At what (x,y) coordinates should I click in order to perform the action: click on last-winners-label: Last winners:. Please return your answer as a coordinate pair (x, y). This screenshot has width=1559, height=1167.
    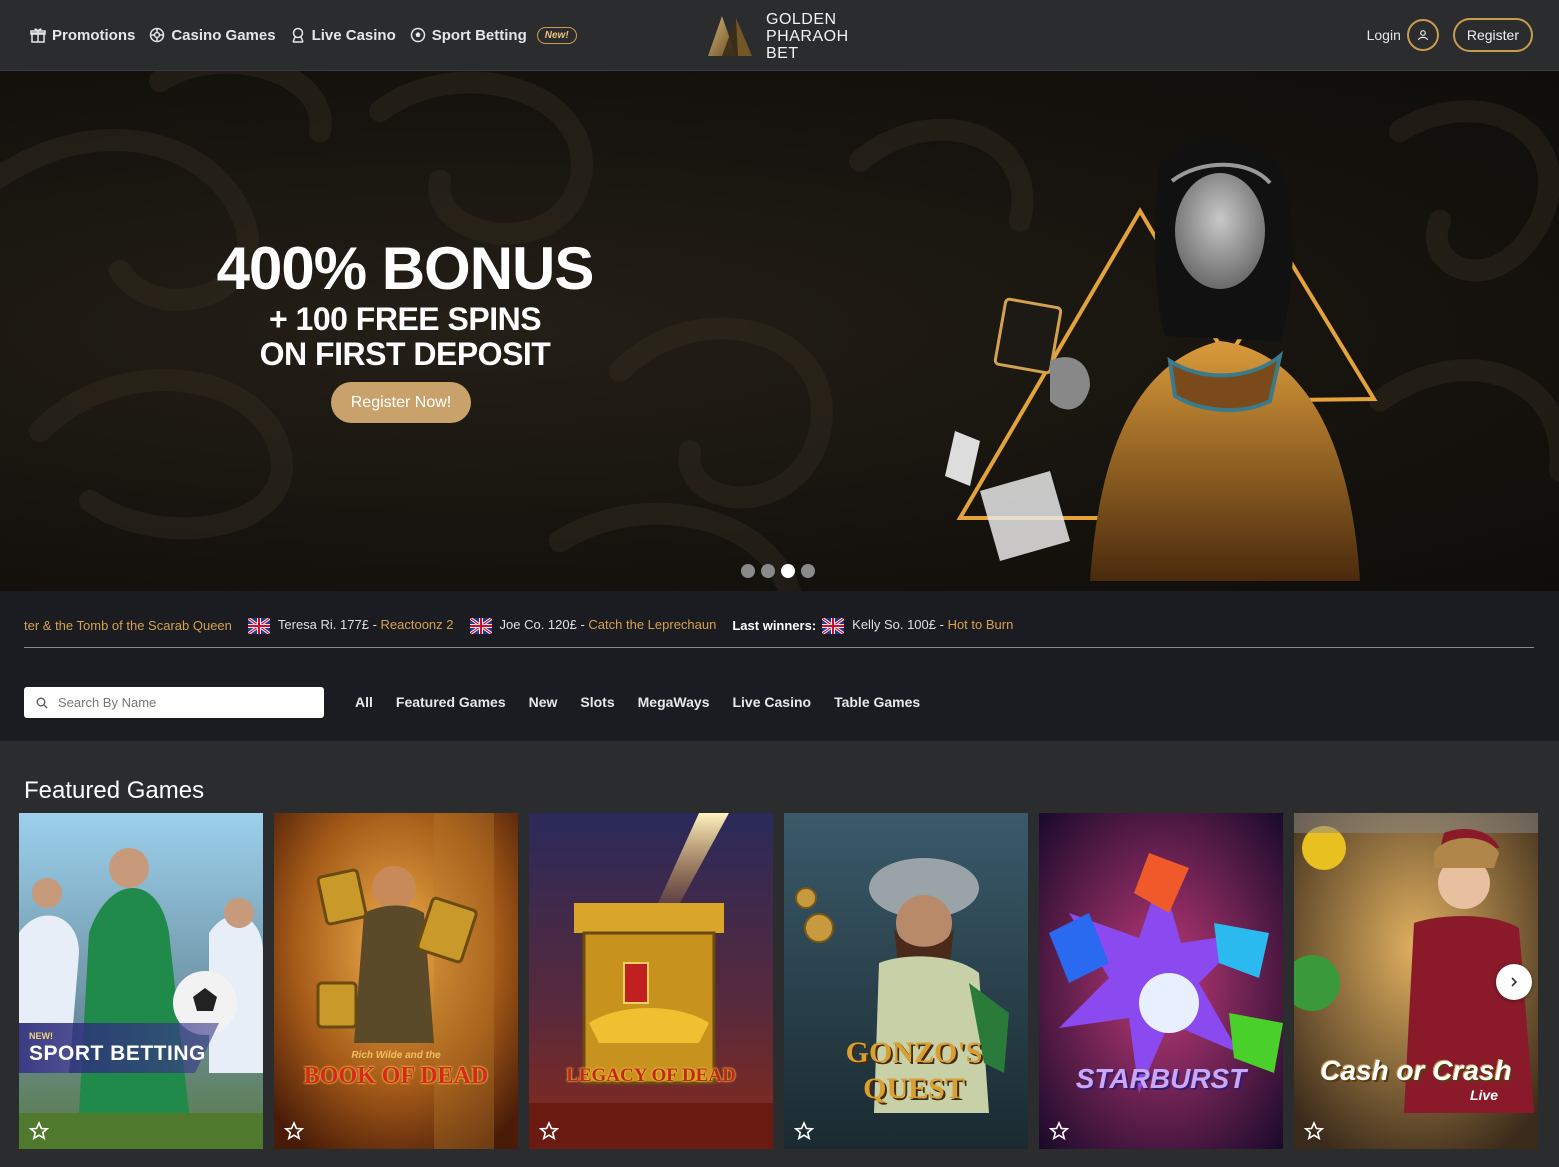
    Looking at the image, I should click on (774, 625).